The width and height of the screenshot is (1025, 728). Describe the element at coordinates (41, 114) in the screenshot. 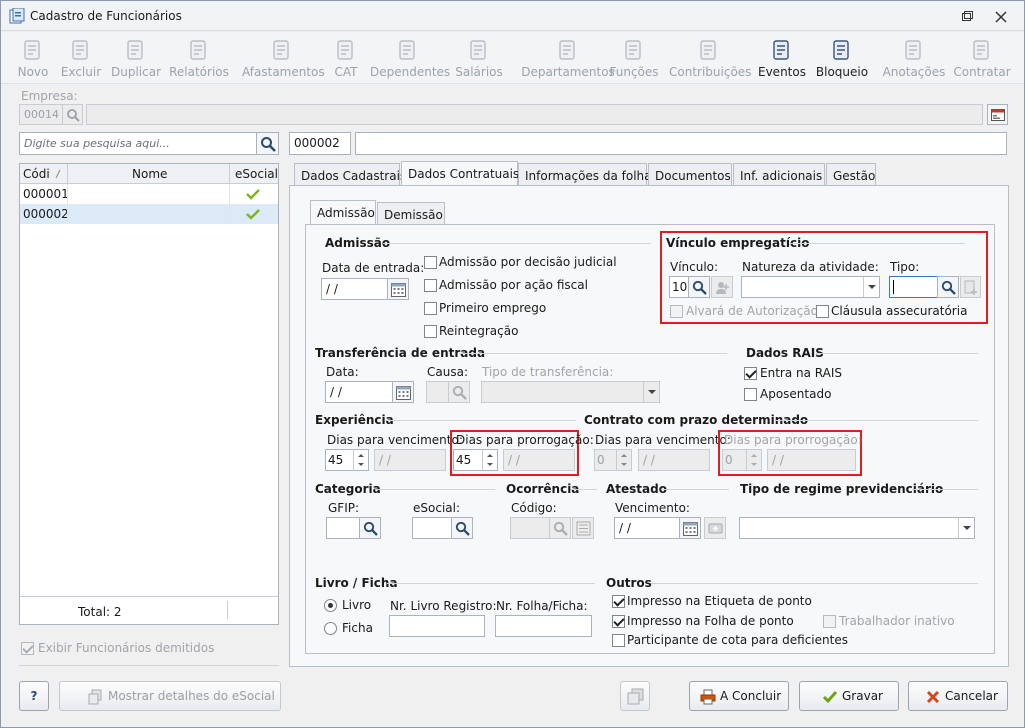

I see `empresa-code-field: 00014` at that location.